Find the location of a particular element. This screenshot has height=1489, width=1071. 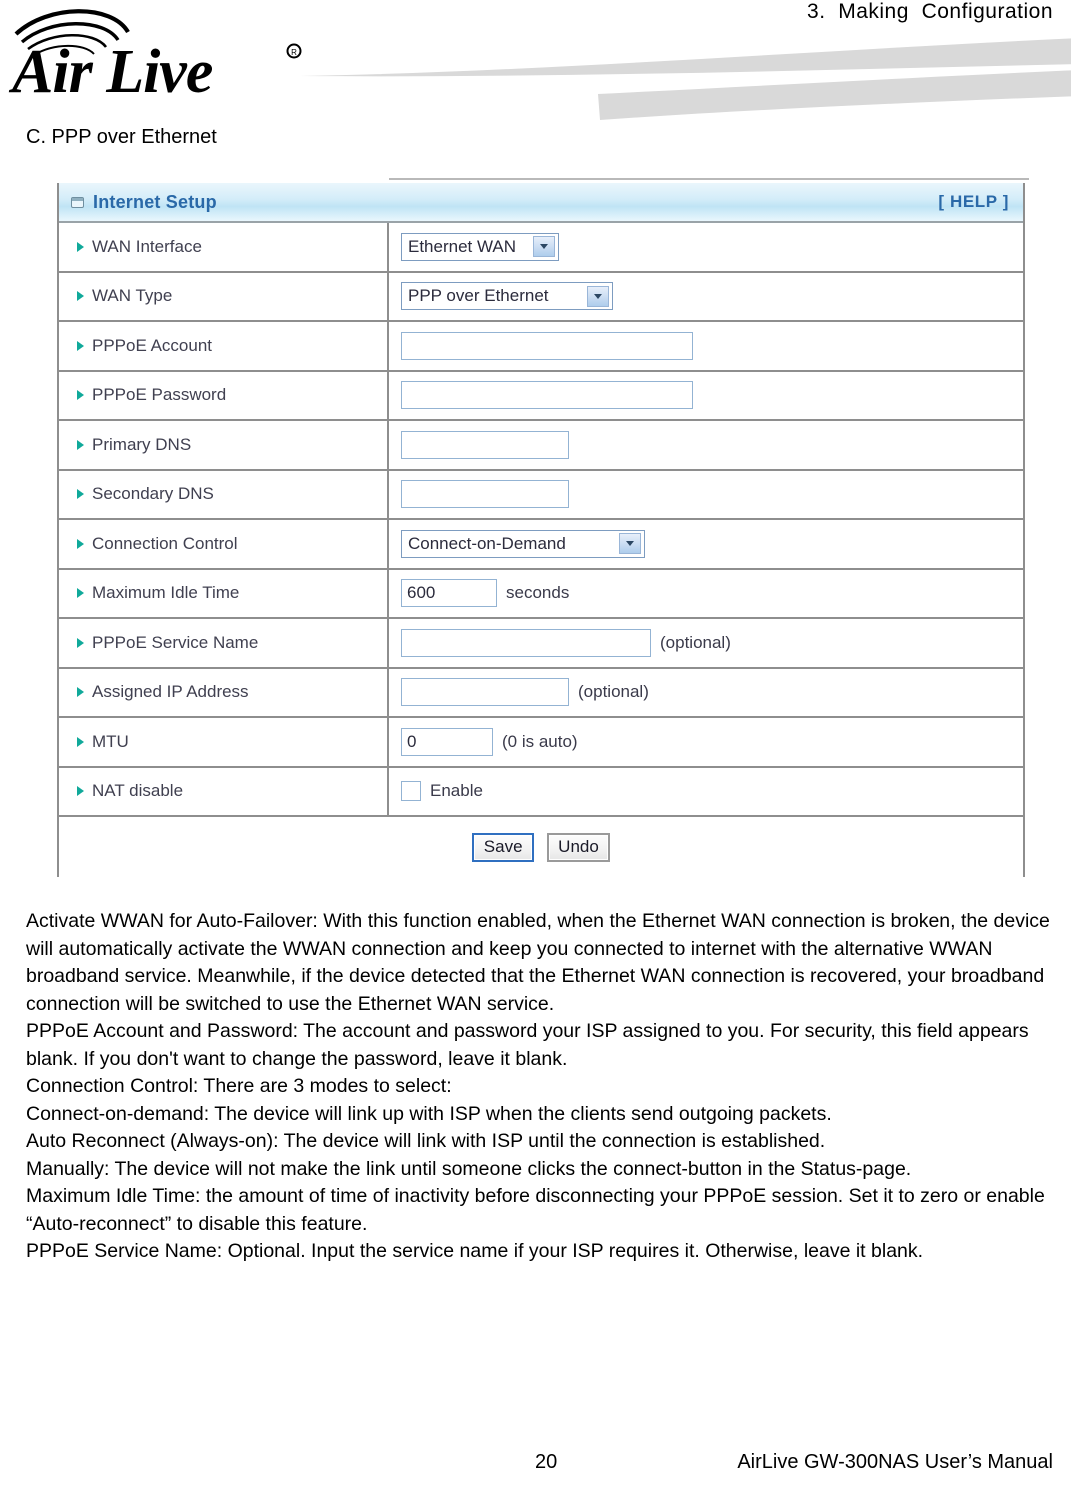

row-label: PPPoE Password is located at coordinates (159, 395).